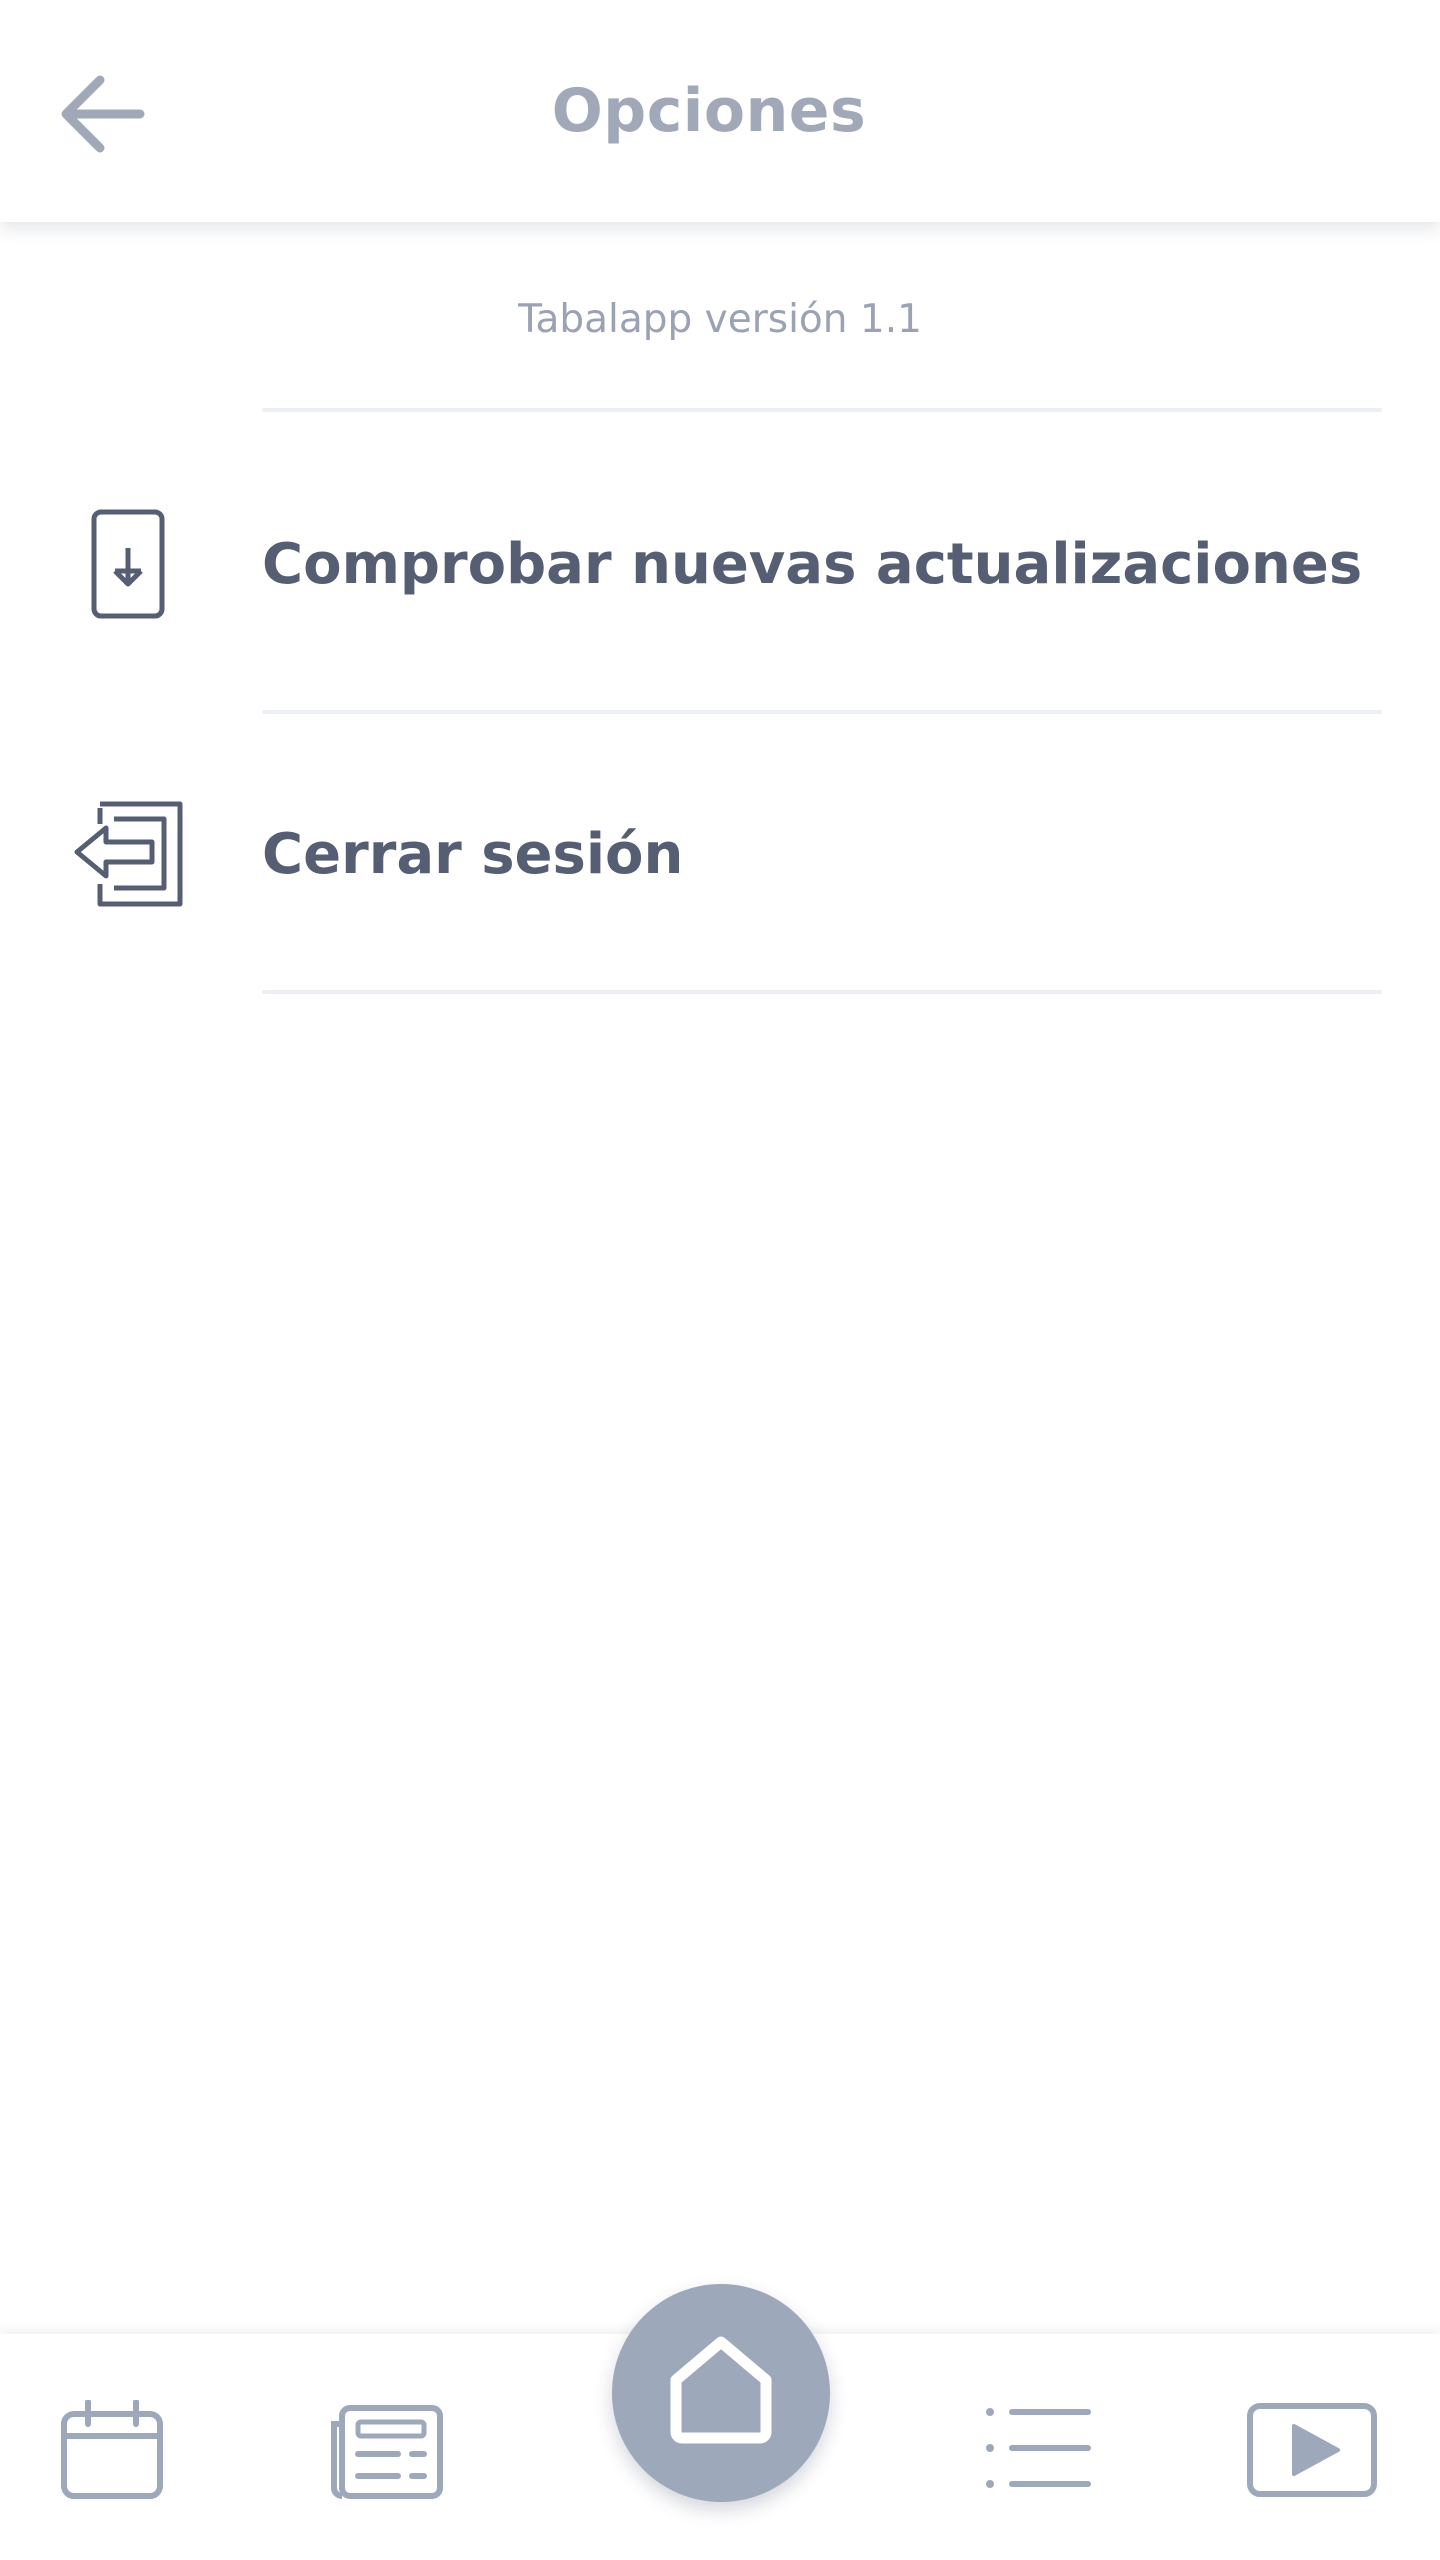 The width and height of the screenshot is (1440, 2560). I want to click on news-icon, so click(387, 2452).